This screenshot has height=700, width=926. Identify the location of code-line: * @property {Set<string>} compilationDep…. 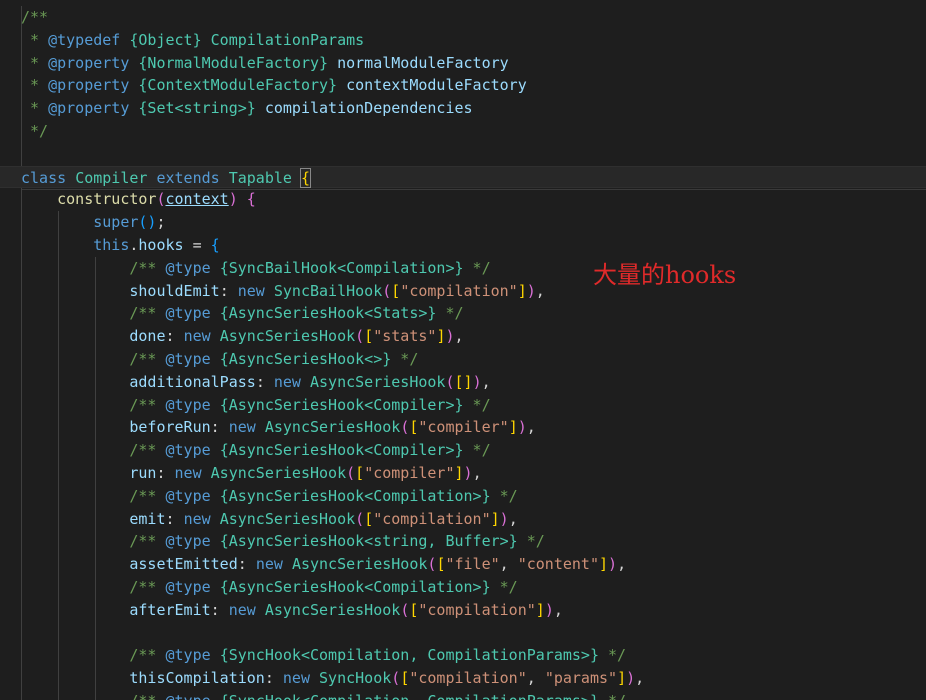
(463, 108).